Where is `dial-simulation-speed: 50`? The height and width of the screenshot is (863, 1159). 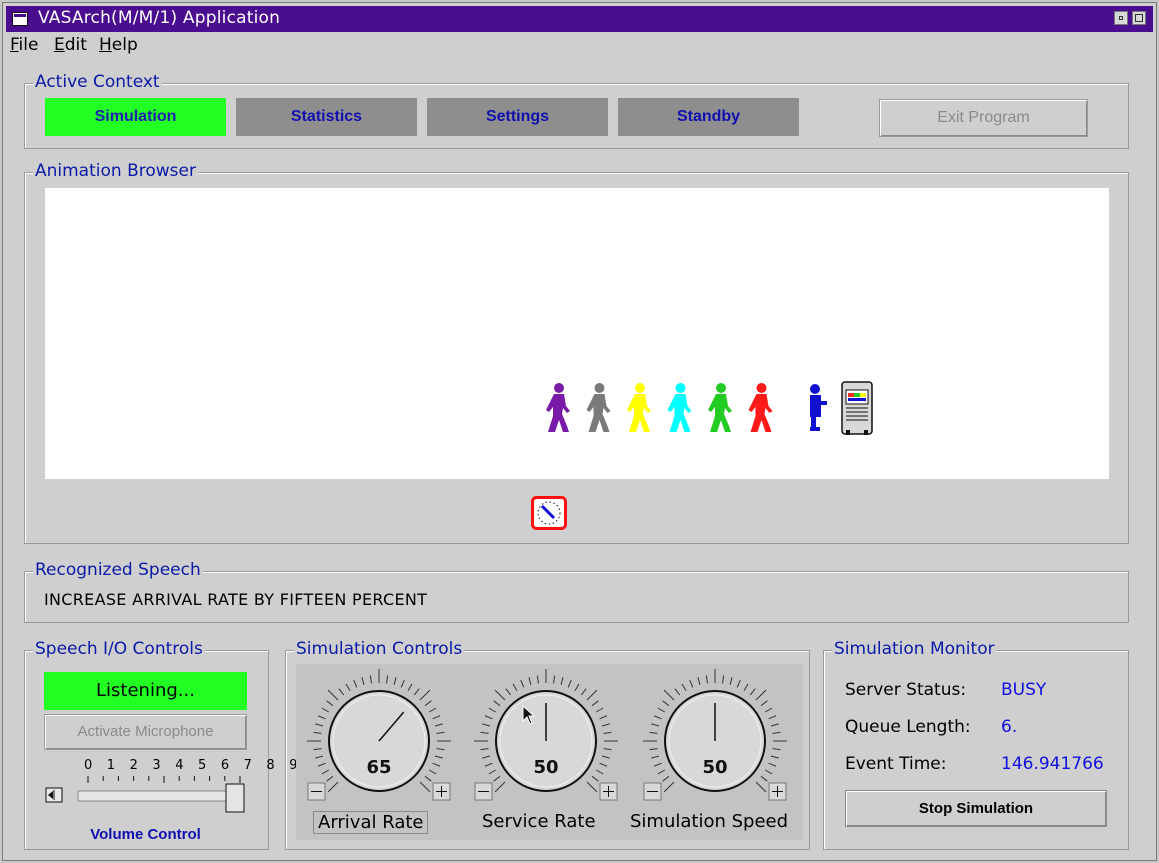 dial-simulation-speed: 50 is located at coordinates (715, 735).